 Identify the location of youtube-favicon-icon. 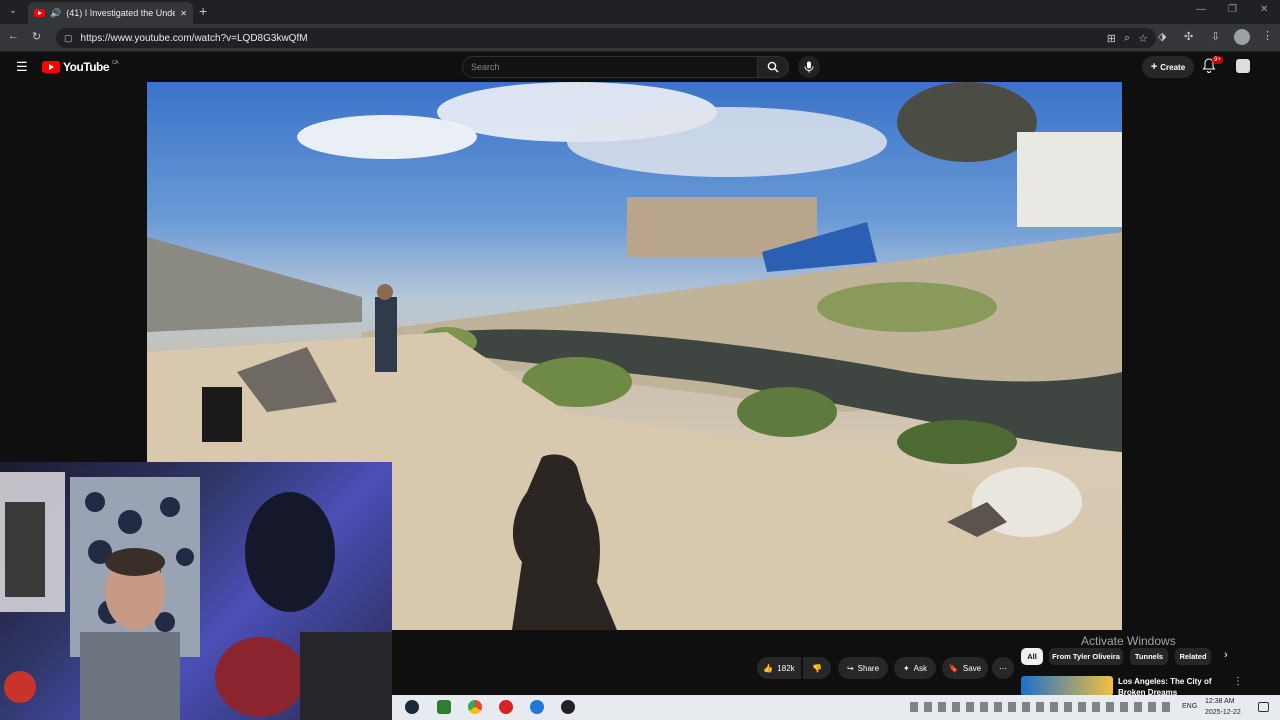
(39, 13).